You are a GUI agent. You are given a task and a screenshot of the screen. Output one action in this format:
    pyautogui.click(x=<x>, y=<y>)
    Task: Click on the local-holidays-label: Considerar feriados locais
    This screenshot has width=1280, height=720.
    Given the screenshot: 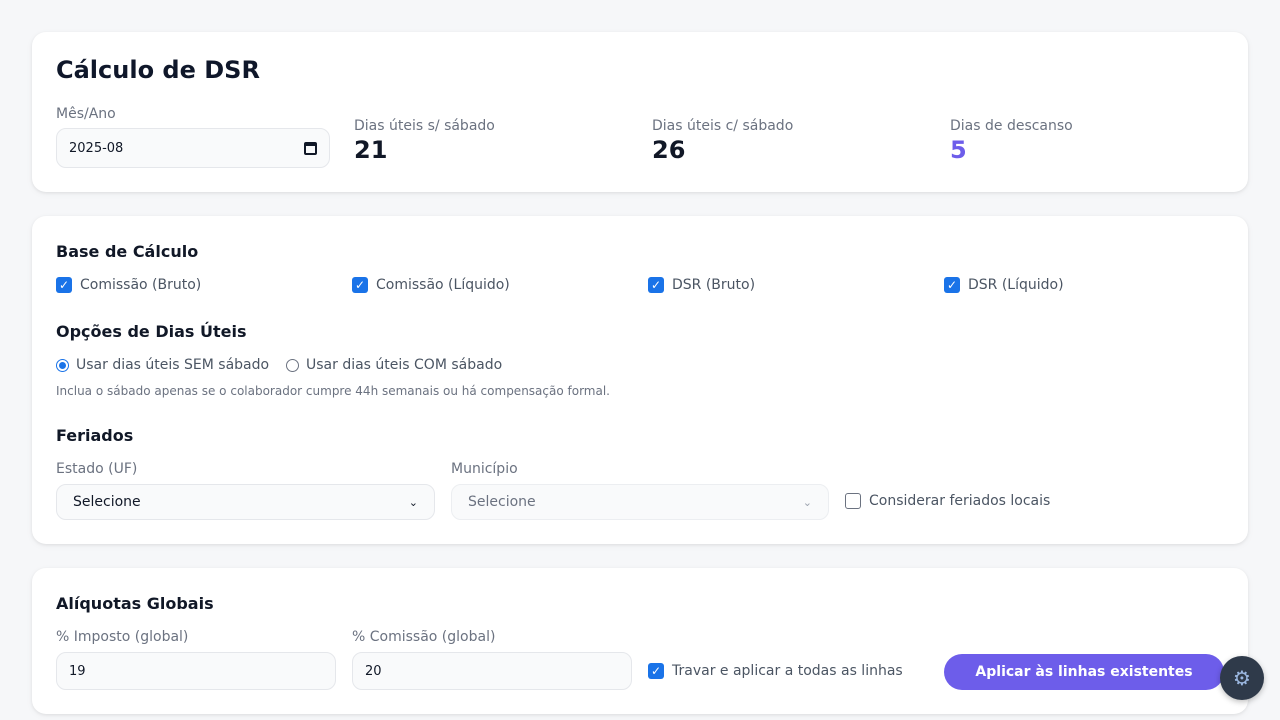 What is the action you would take?
    pyautogui.click(x=960, y=501)
    